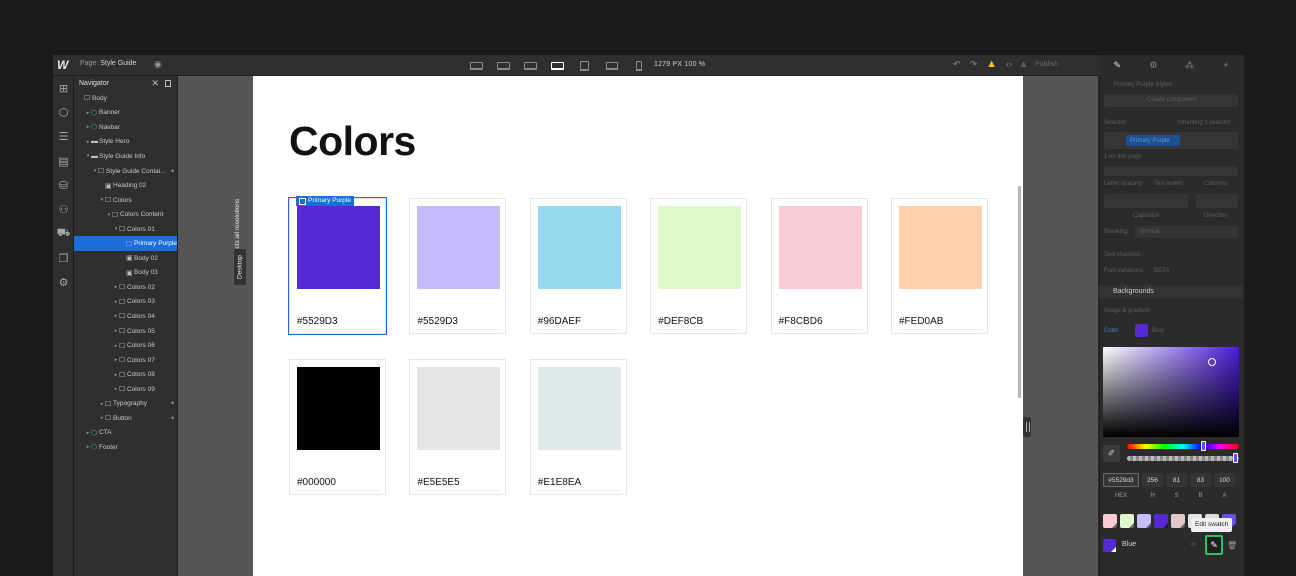 Image resolution: width=1296 pixels, height=576 pixels. Describe the element at coordinates (125, 200) in the screenshot. I see `navigator-item: ▾ ☐ Colors` at that location.